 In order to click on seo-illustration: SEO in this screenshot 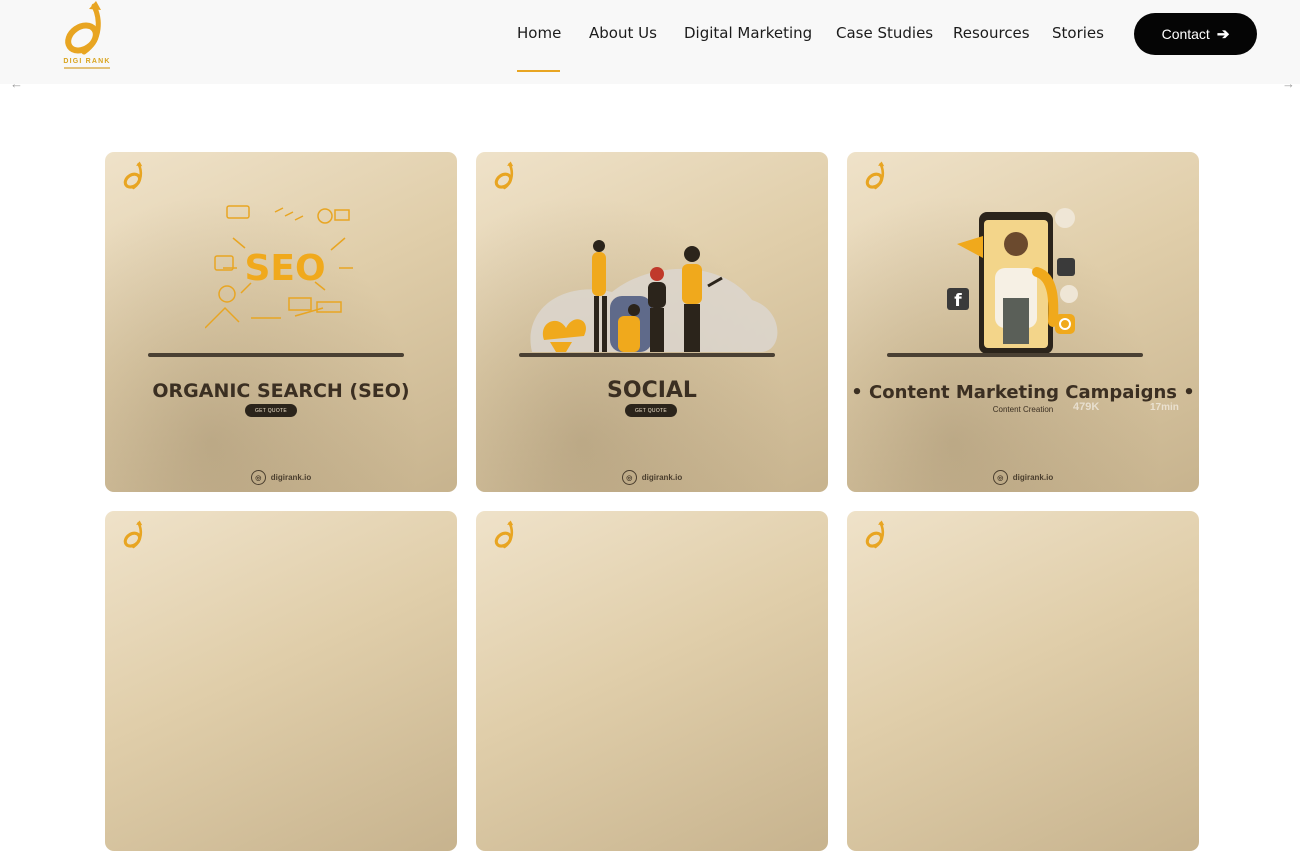, I will do `click(279, 267)`.